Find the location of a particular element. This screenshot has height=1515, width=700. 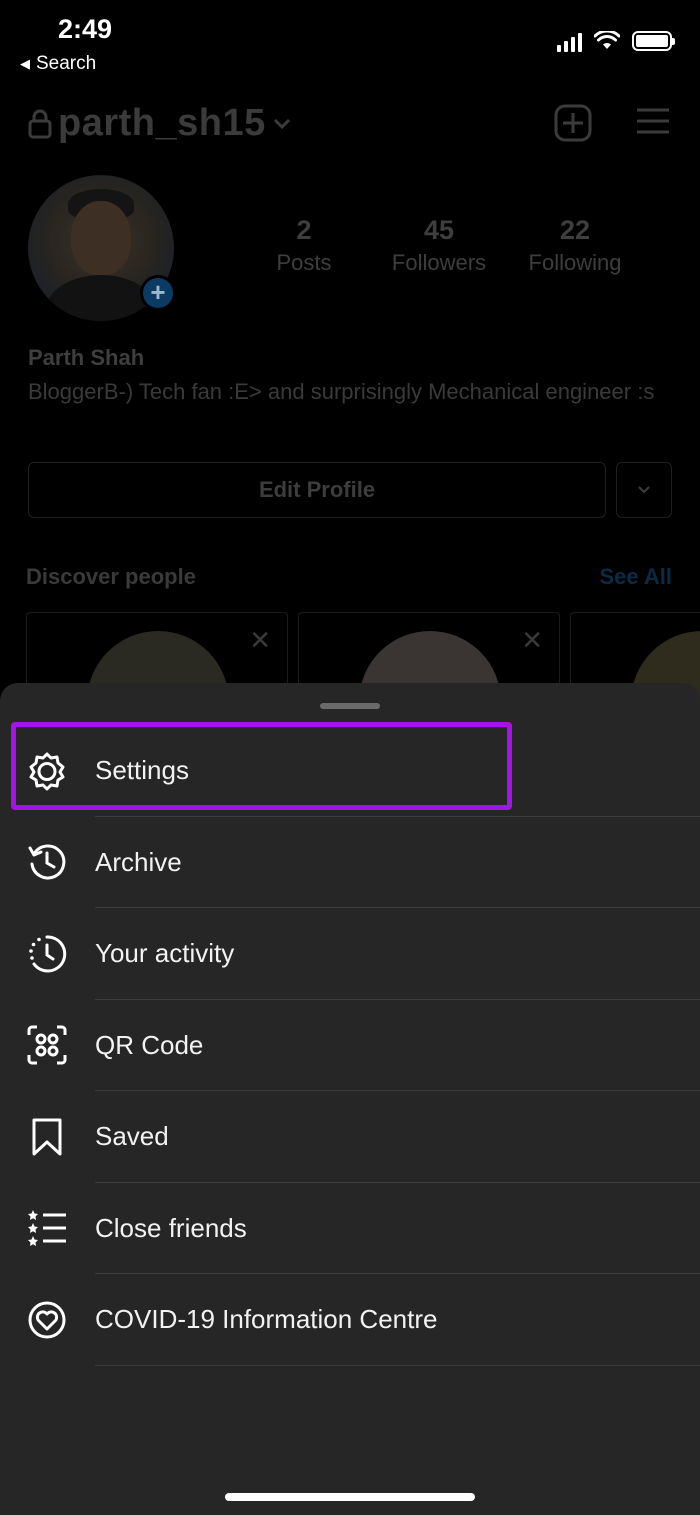

menu-item-close-friends: Close friends is located at coordinates (350, 1228).